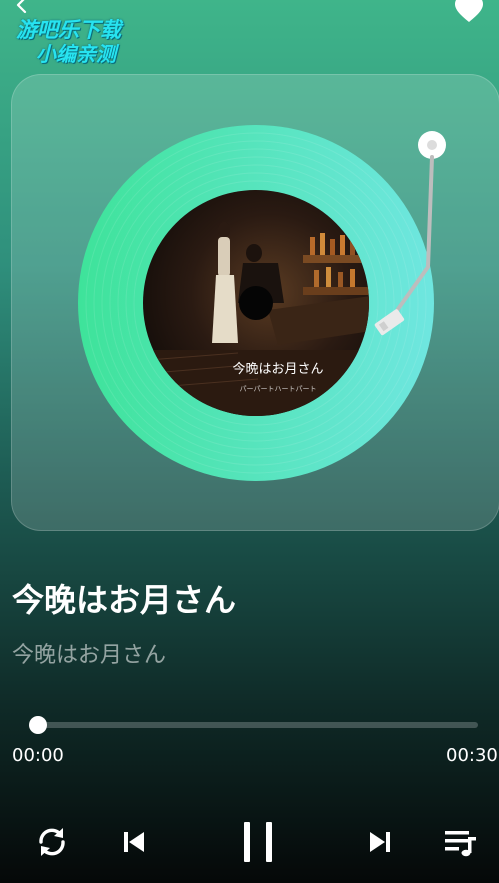 The height and width of the screenshot is (883, 499). I want to click on heart-icon, so click(469, 11).